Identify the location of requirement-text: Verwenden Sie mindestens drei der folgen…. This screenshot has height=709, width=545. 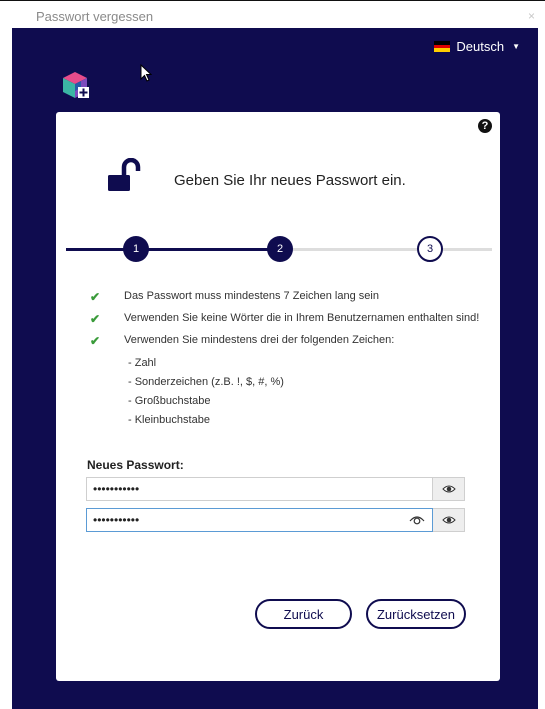
(259, 340).